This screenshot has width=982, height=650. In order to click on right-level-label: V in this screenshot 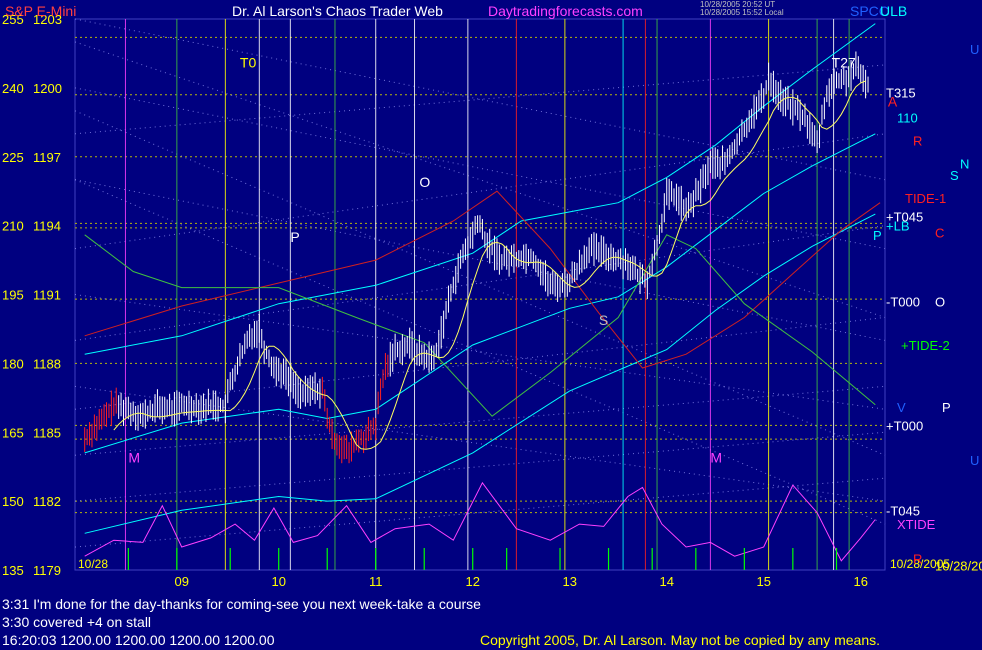, I will do `click(901, 407)`.